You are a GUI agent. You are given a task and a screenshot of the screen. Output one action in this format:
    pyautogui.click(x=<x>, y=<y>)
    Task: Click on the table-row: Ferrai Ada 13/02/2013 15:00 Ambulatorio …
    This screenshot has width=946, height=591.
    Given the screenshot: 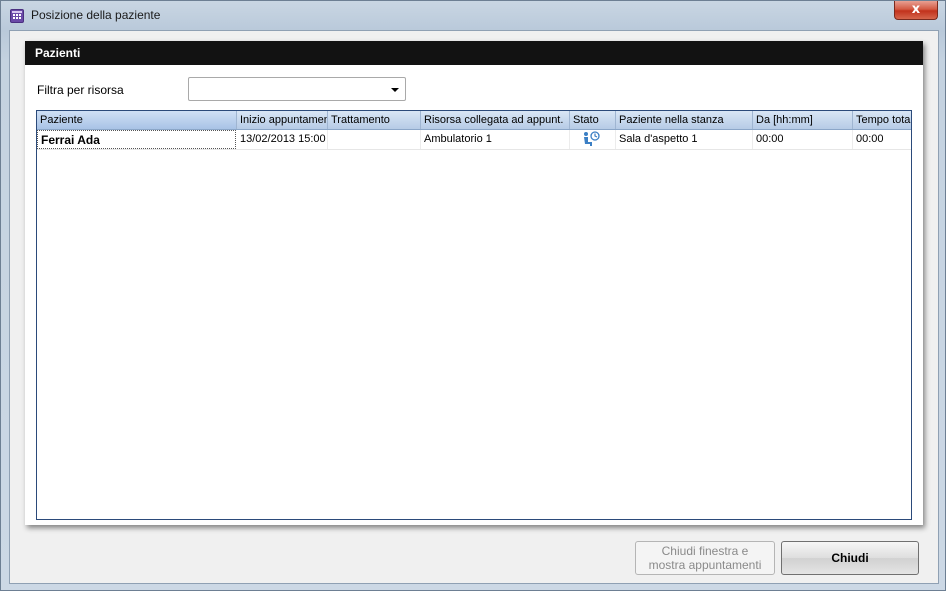 What is the action you would take?
    pyautogui.click(x=474, y=140)
    